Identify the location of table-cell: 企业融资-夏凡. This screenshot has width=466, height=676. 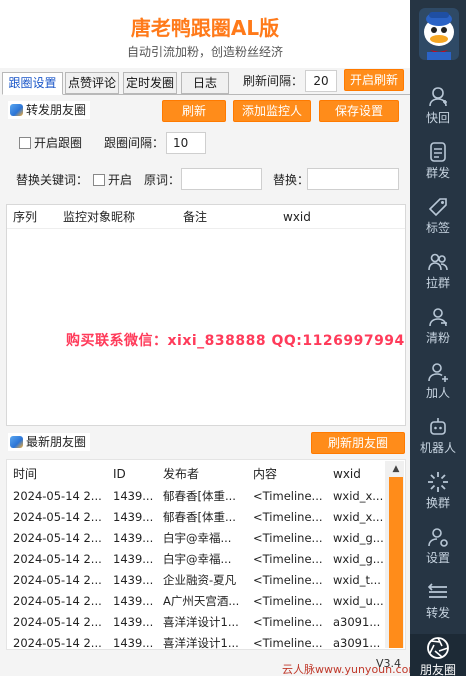
(200, 580).